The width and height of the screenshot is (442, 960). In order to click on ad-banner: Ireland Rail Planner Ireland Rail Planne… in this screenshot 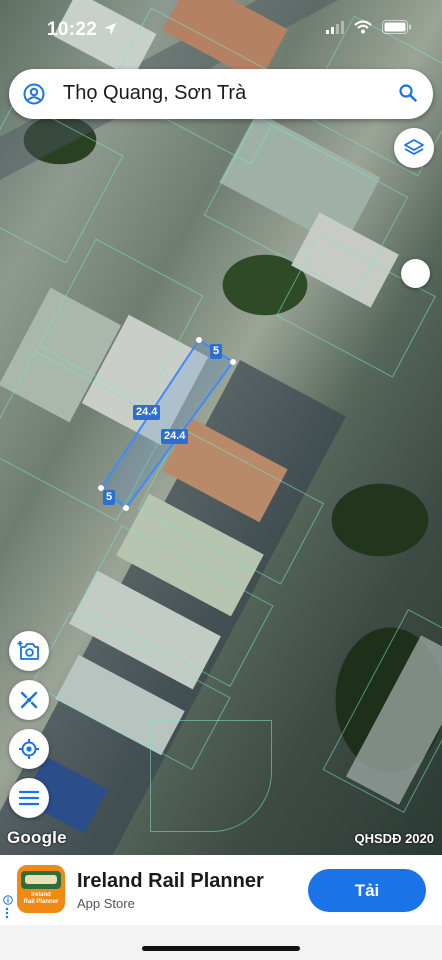, I will do `click(221, 890)`.